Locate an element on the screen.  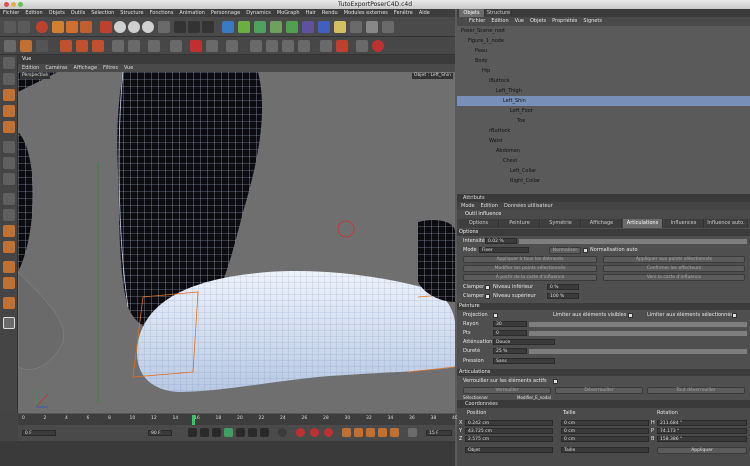
mode-dropdown: Fixer is located at coordinates (504, 250).